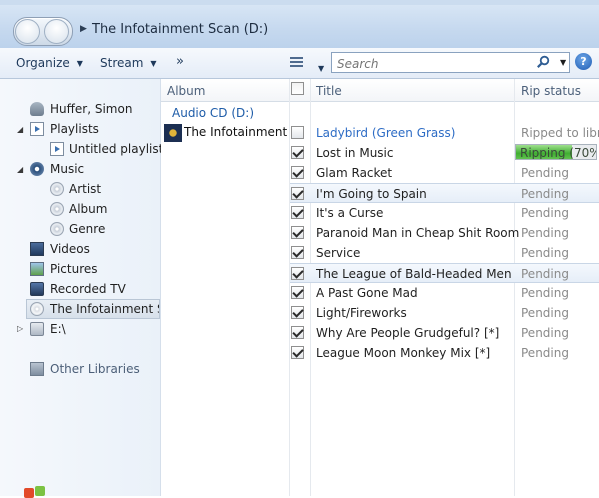 The width and height of the screenshot is (599, 498). Describe the element at coordinates (103, 189) in the screenshot. I see `nav-artist: Artist` at that location.